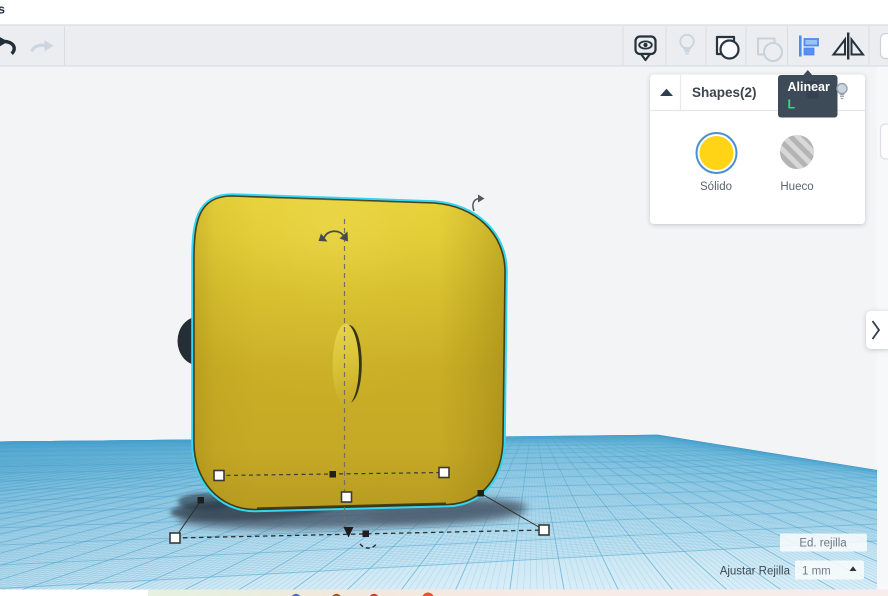 This screenshot has width=888, height=596. What do you see at coordinates (2, 10) in the screenshot?
I see `svg-text: s` at bounding box center [2, 10].